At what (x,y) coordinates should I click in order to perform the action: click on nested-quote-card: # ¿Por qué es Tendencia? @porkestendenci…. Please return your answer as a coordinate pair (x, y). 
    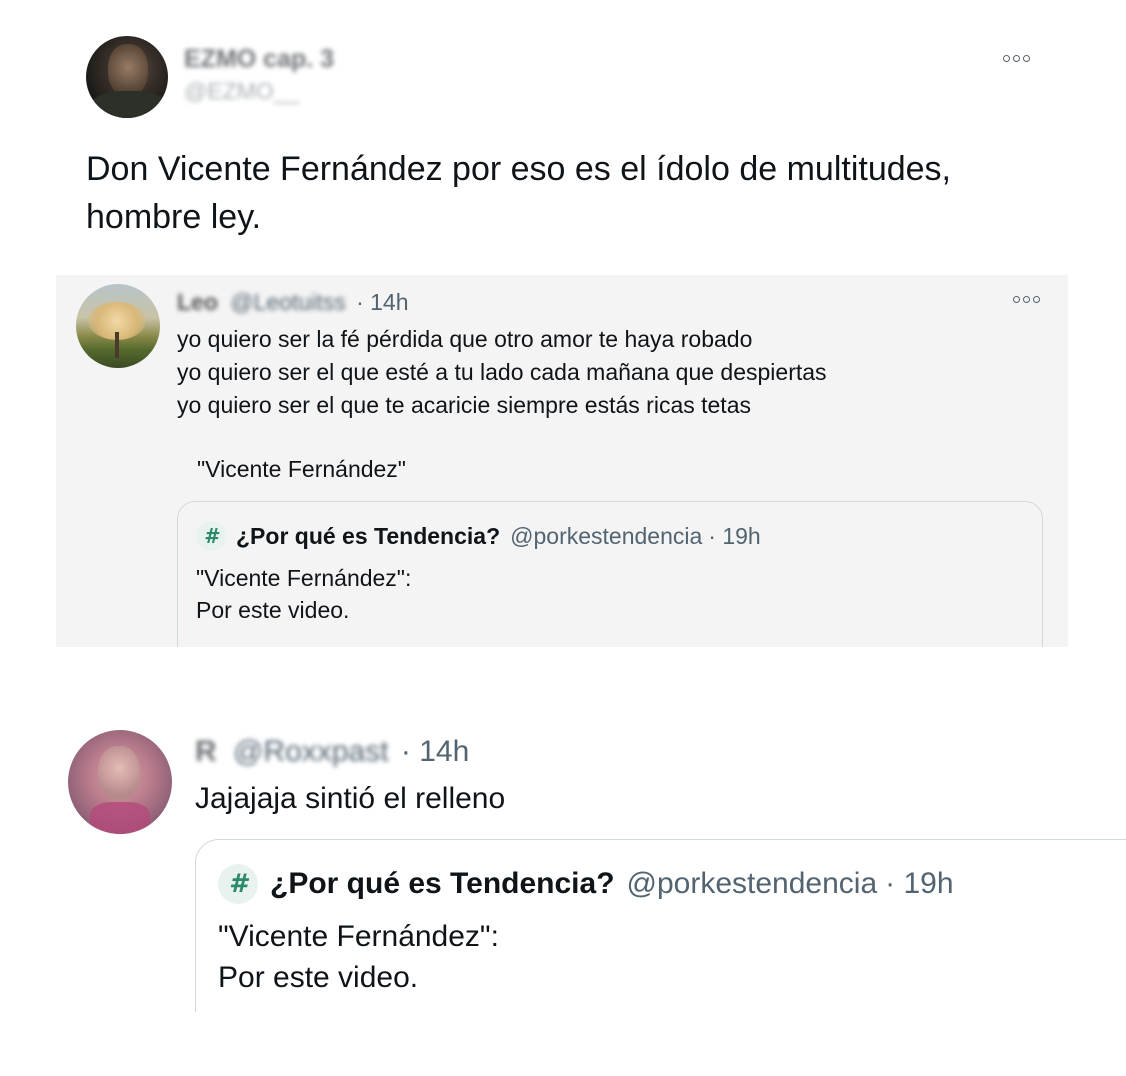
    Looking at the image, I should click on (610, 574).